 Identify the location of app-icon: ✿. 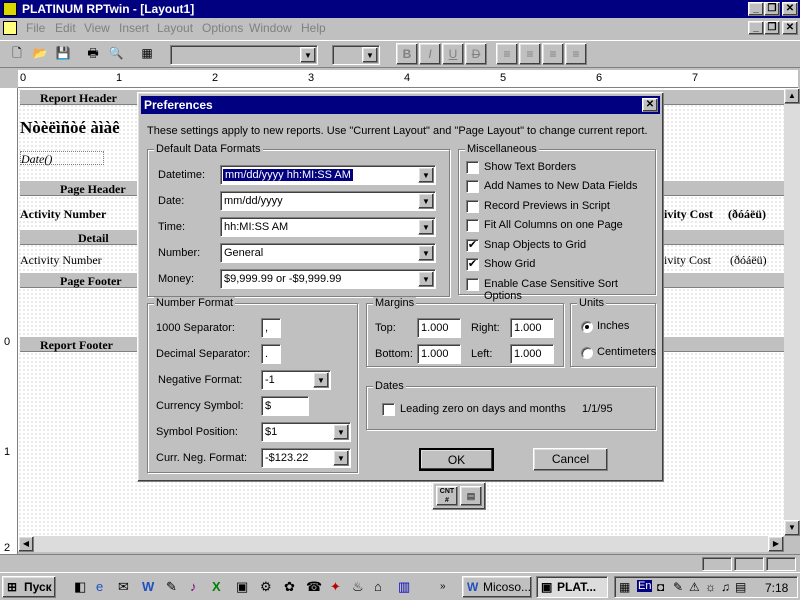
(292, 587).